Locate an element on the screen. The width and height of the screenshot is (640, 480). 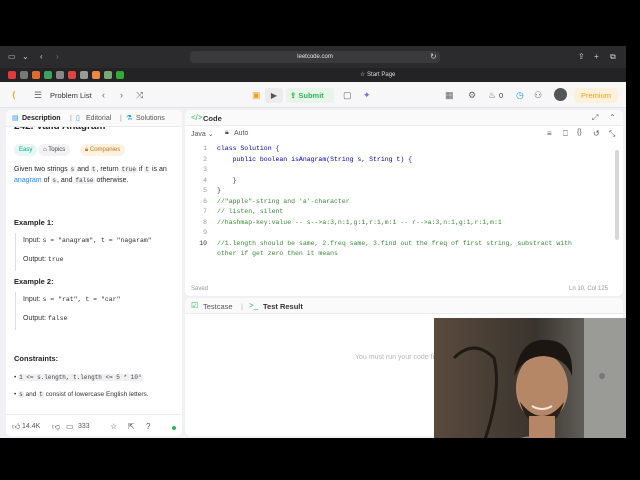
tab-solutions: Solutions is located at coordinates (150, 118).